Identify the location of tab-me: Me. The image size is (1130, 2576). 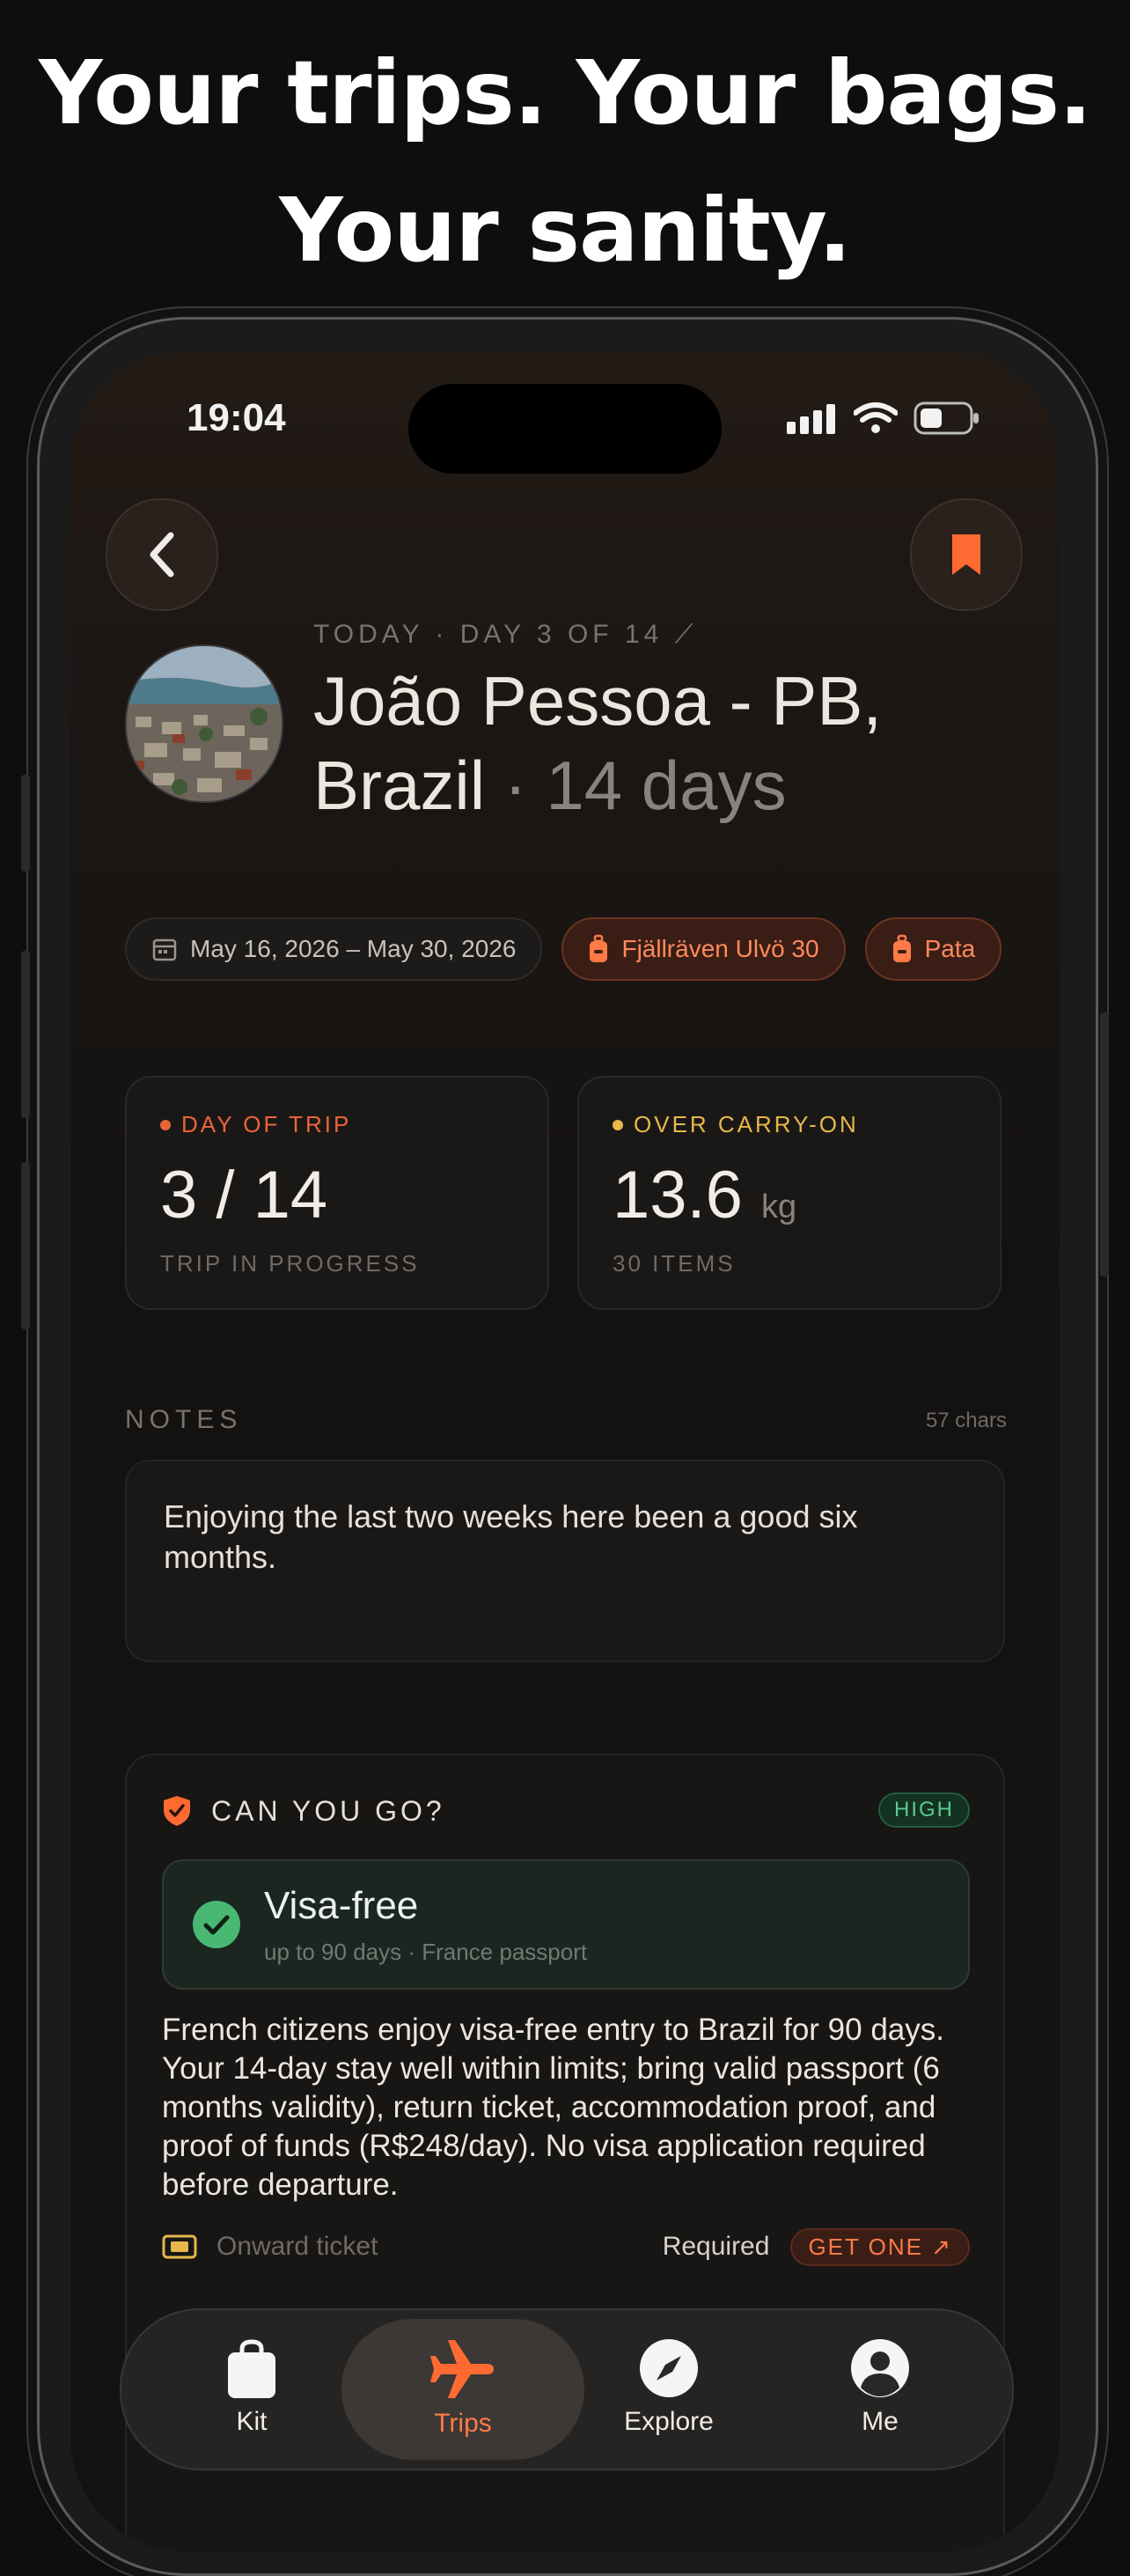
(880, 2389).